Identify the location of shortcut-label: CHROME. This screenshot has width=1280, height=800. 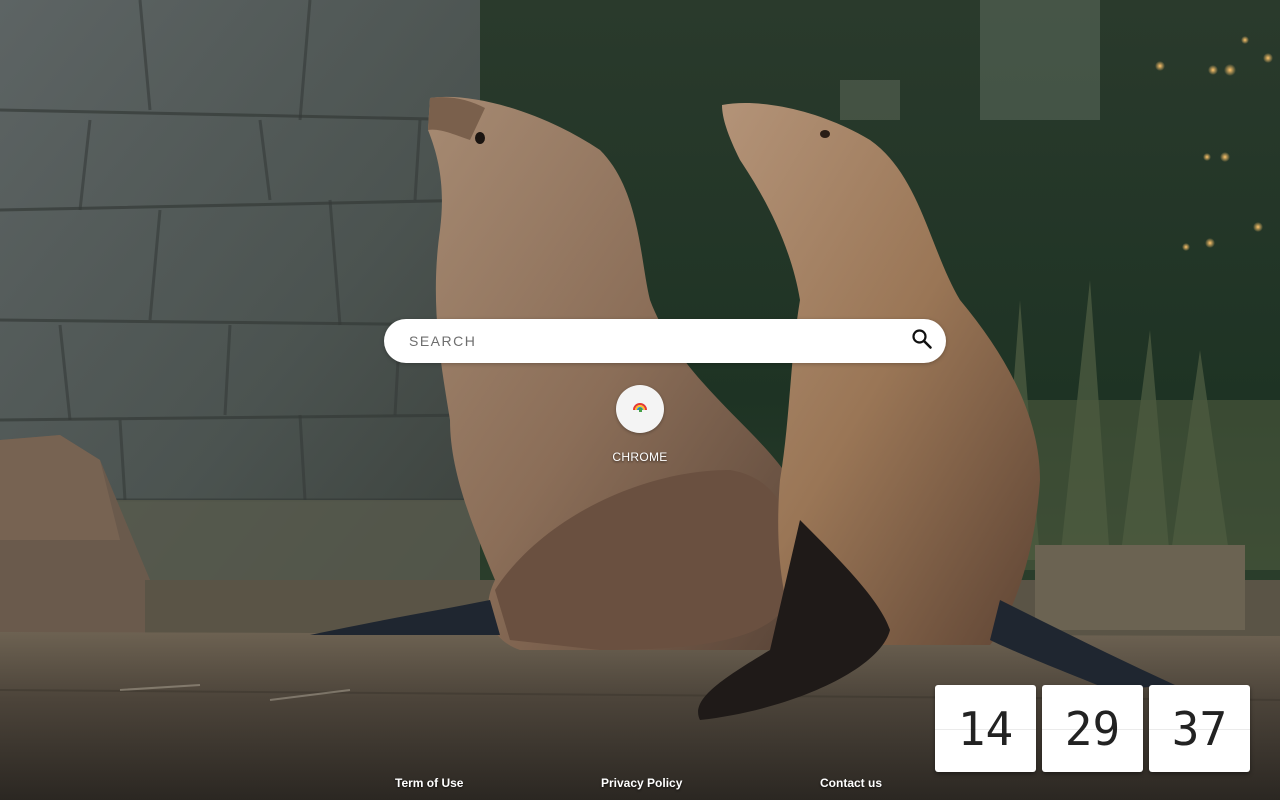
(640, 457).